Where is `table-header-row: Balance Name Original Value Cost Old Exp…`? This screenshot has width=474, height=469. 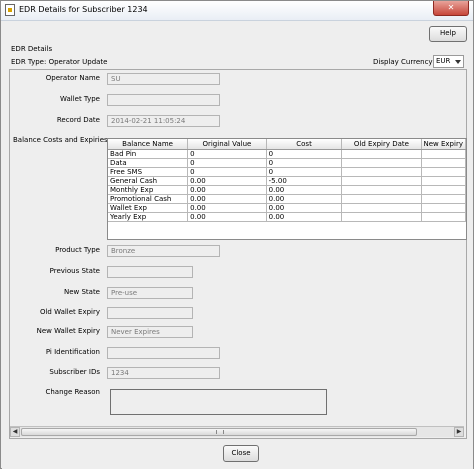 table-header-row: Balance Name Original Value Cost Old Exp… is located at coordinates (287, 144).